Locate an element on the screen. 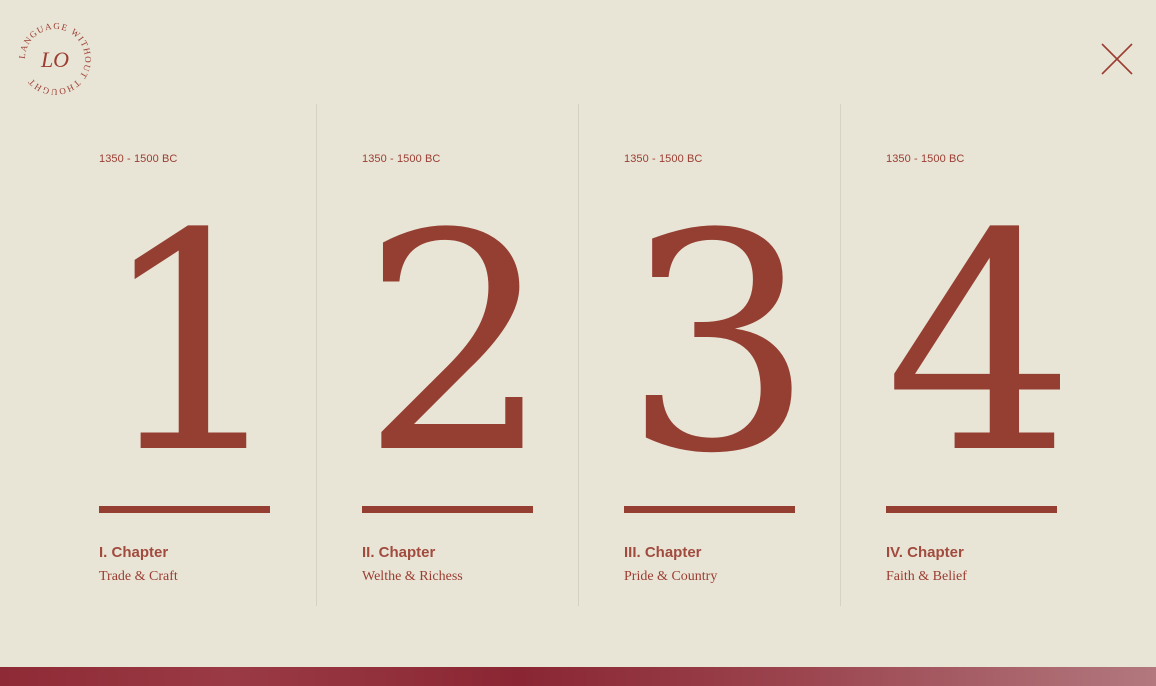 The width and height of the screenshot is (1156, 686). chapter-title: I. Chapter is located at coordinates (134, 552).